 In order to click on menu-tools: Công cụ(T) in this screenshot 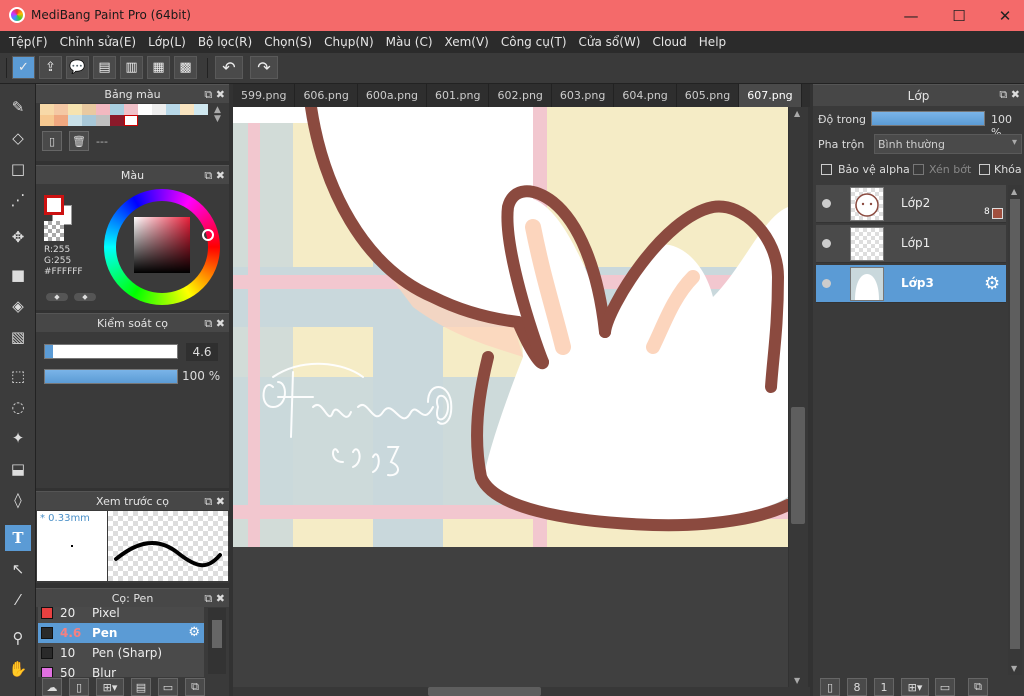, I will do `click(534, 42)`.